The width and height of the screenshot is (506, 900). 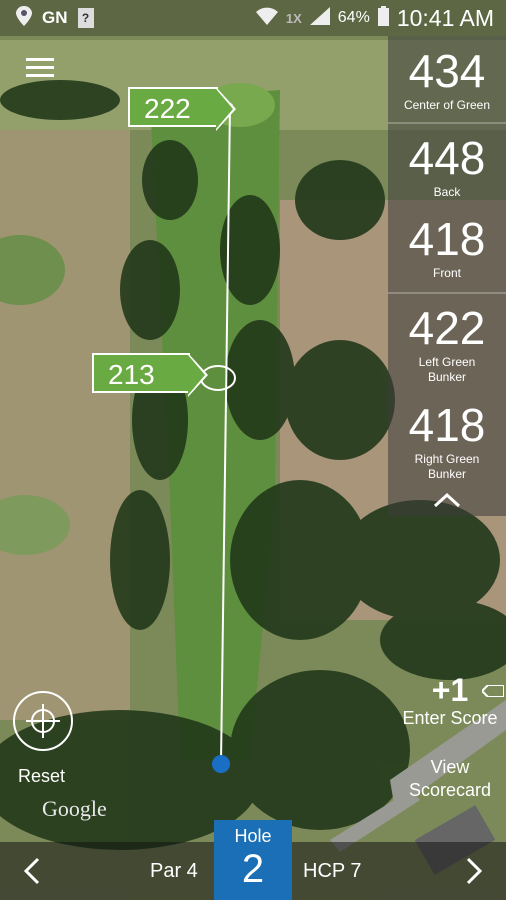 I want to click on distance-right-green-bunker: 418 Right Green Bunker, so click(x=447, y=442).